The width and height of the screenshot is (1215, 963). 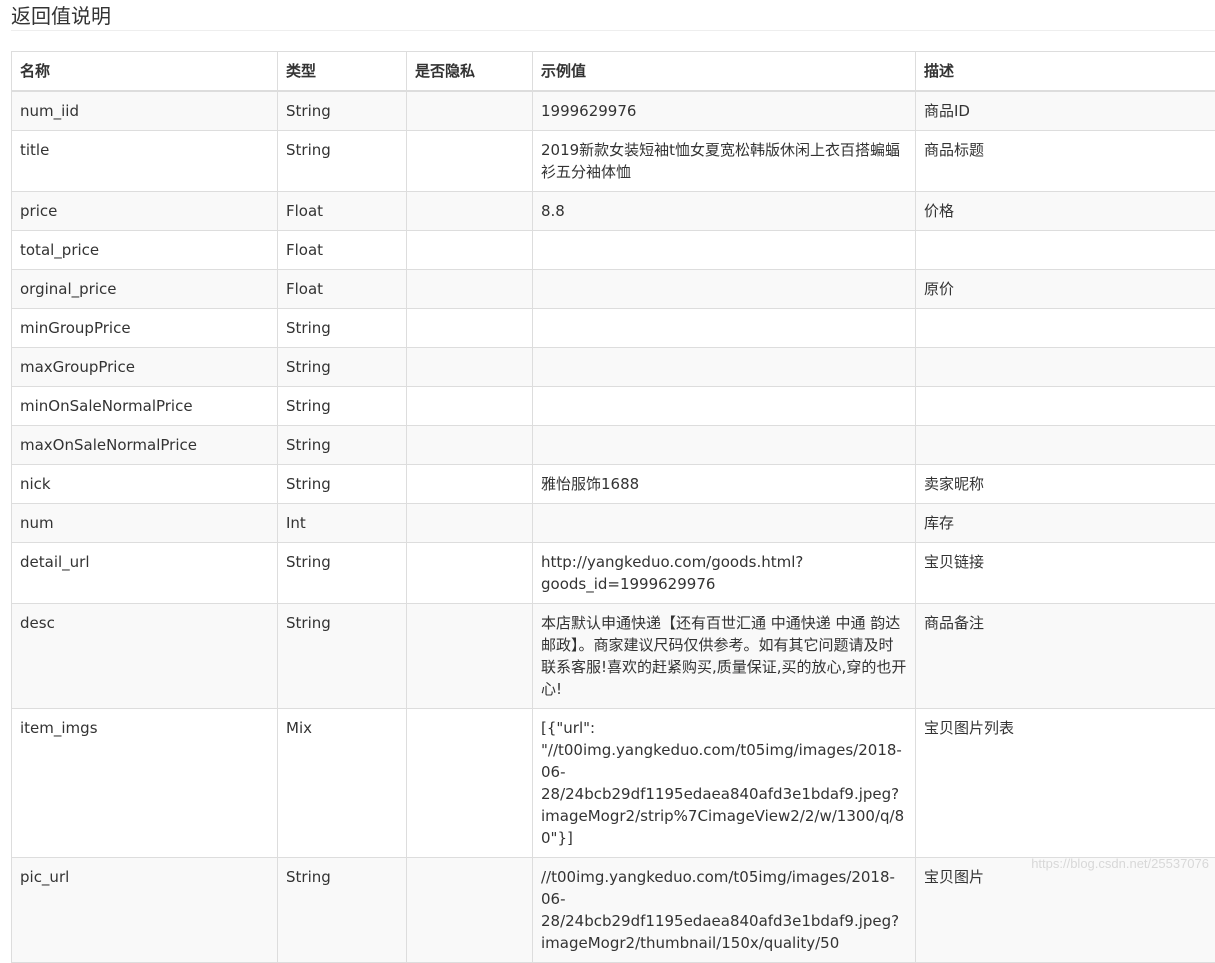 What do you see at coordinates (1065, 289) in the screenshot?
I see `cell-description: 原价` at bounding box center [1065, 289].